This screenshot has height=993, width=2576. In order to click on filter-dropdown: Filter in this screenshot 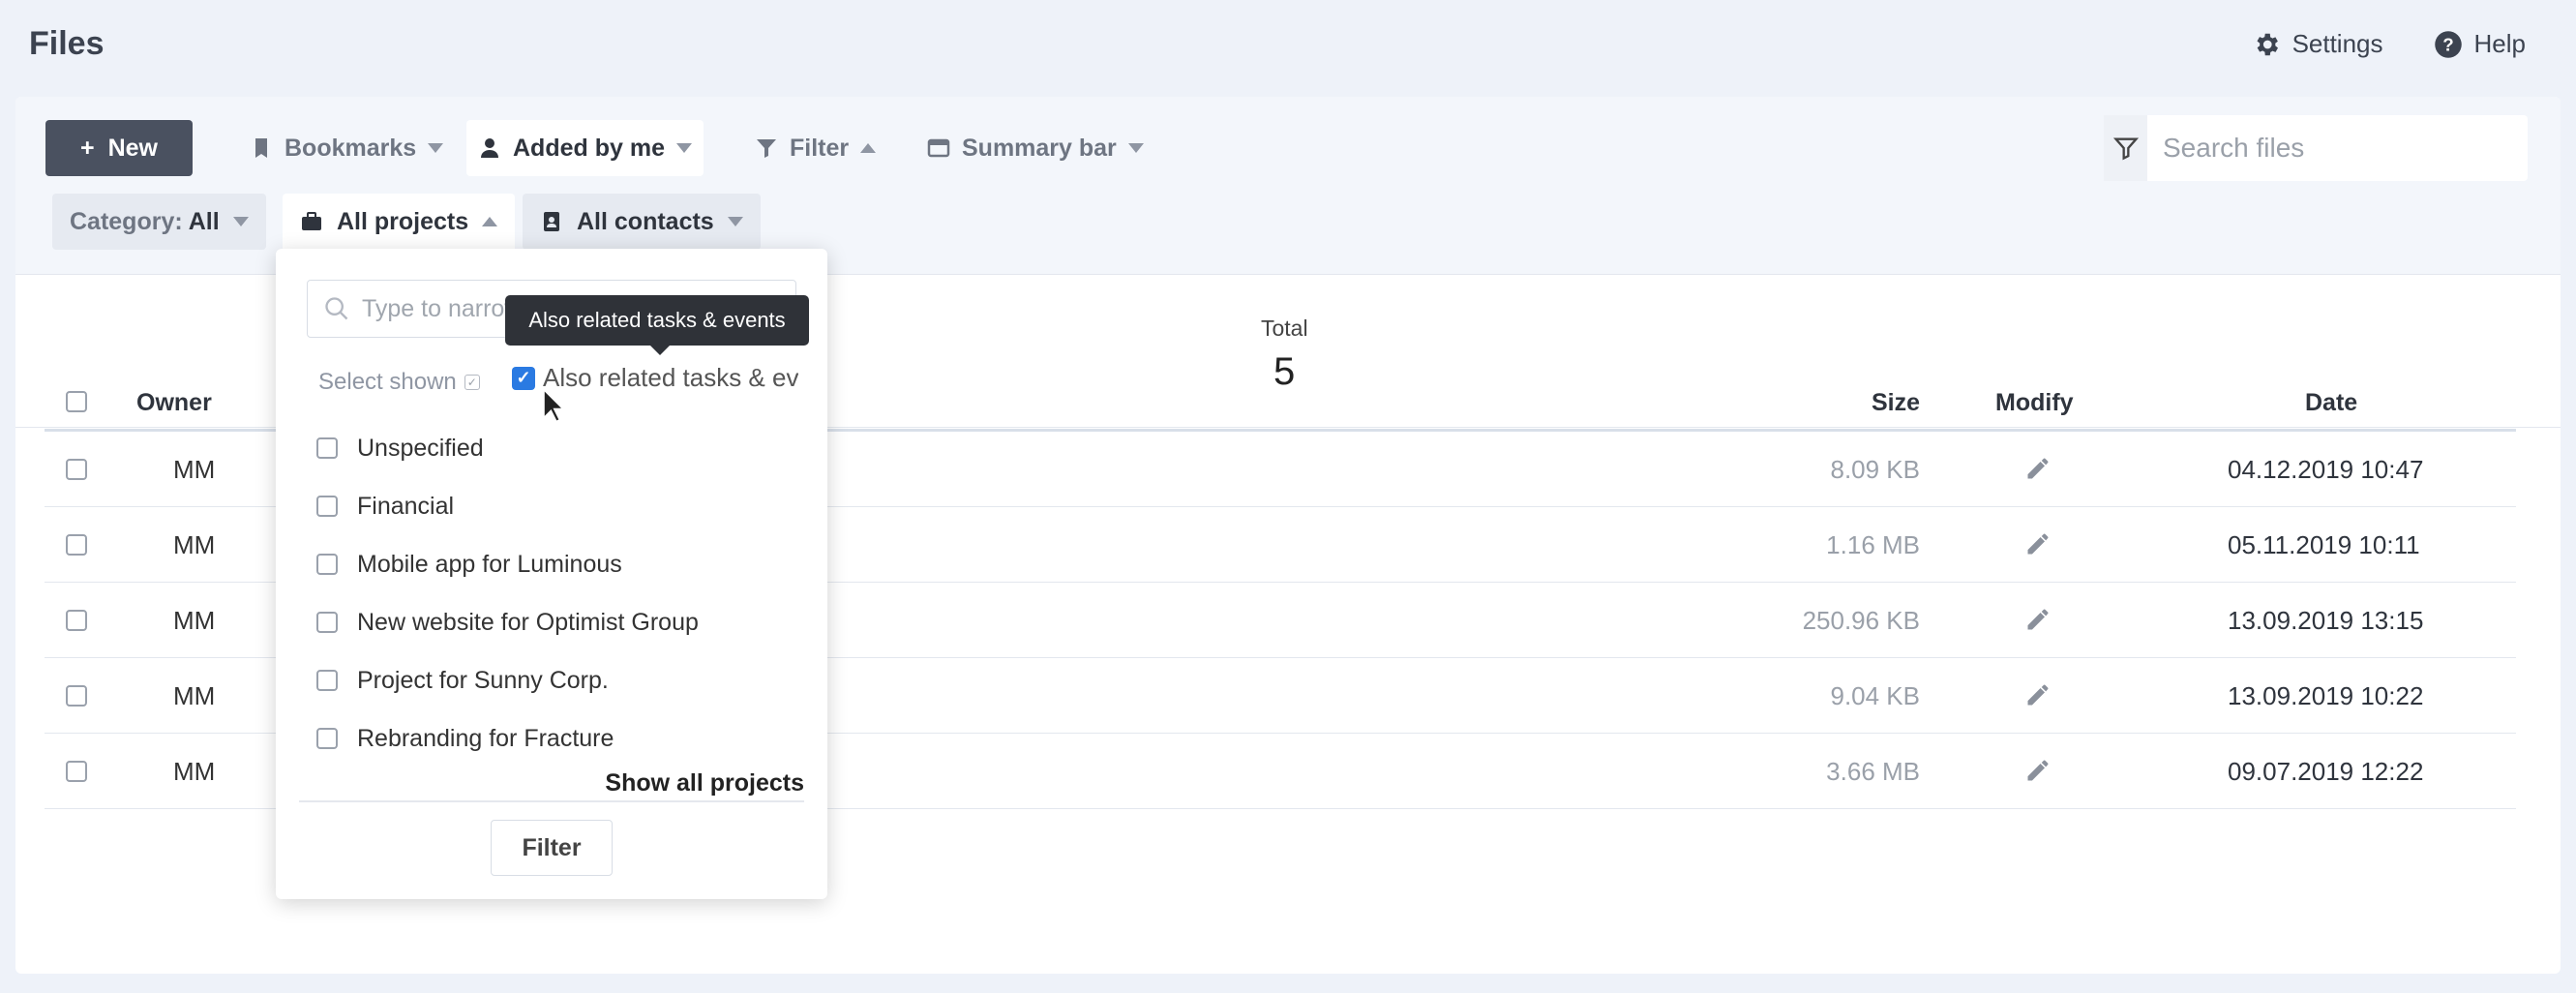, I will do `click(815, 148)`.